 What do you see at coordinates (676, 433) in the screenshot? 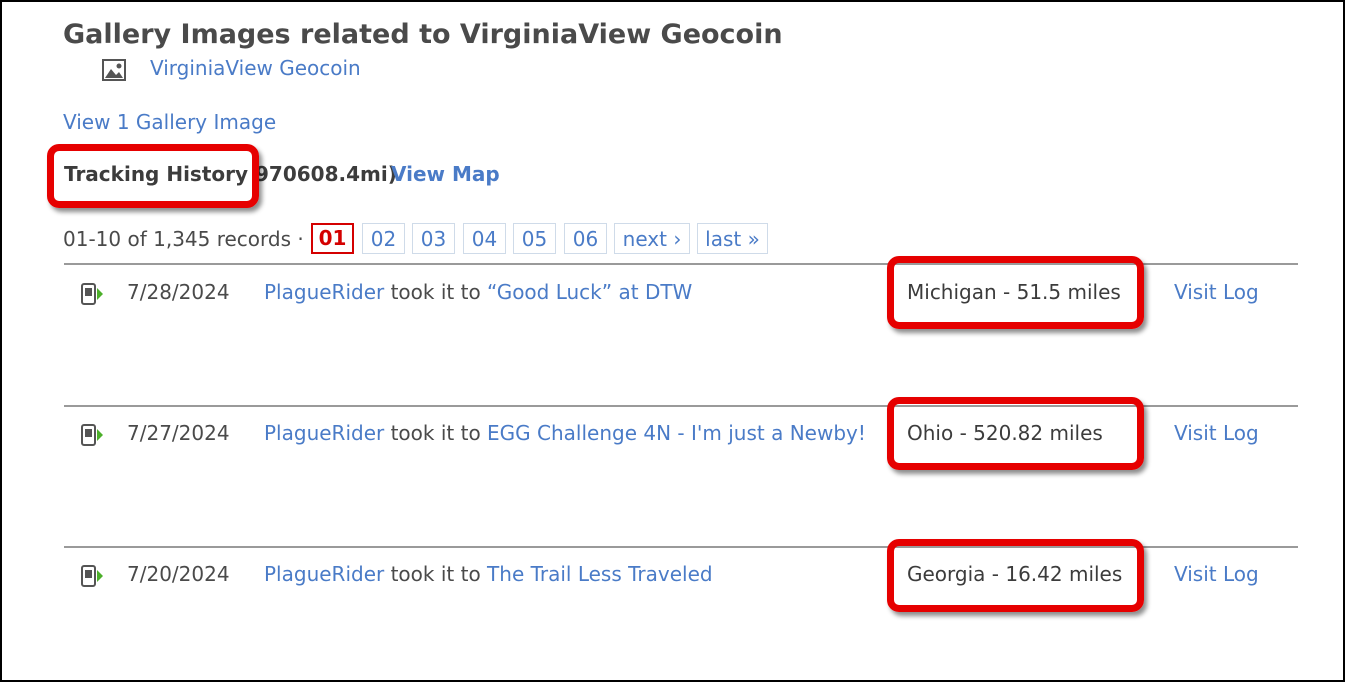
I see `cache-link: EGG Challenge 4N - I'm just a Newby!` at bounding box center [676, 433].